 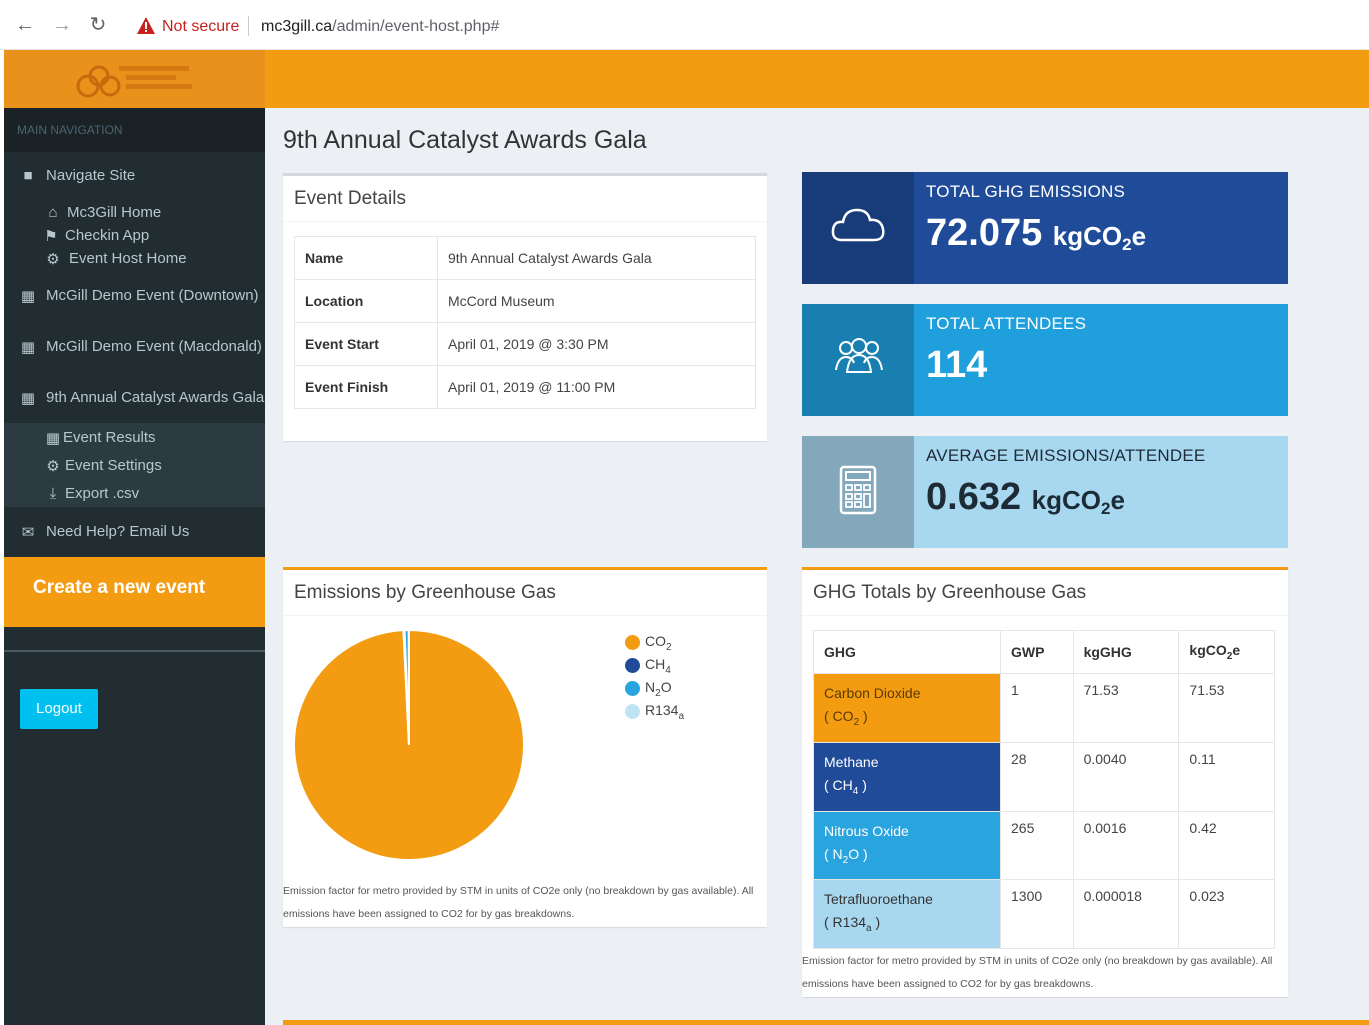 What do you see at coordinates (957, 365) in the screenshot?
I see `total-attendees-value: 114` at bounding box center [957, 365].